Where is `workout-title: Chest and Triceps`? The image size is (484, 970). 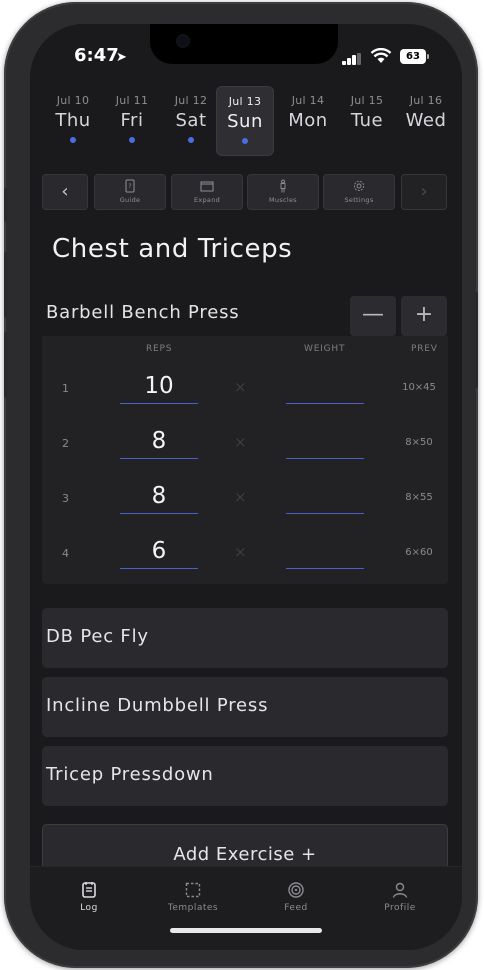
workout-title: Chest and Triceps is located at coordinates (172, 249).